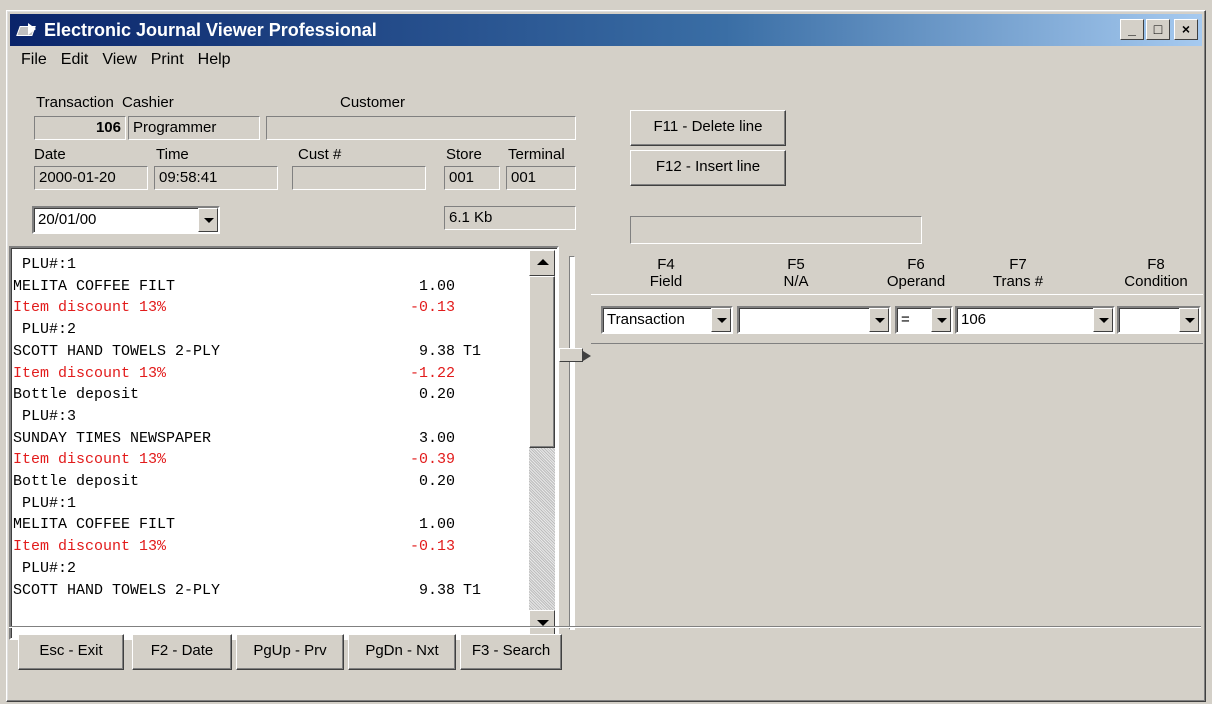 The height and width of the screenshot is (704, 1212). I want to click on field-select: Transaction, so click(667, 320).